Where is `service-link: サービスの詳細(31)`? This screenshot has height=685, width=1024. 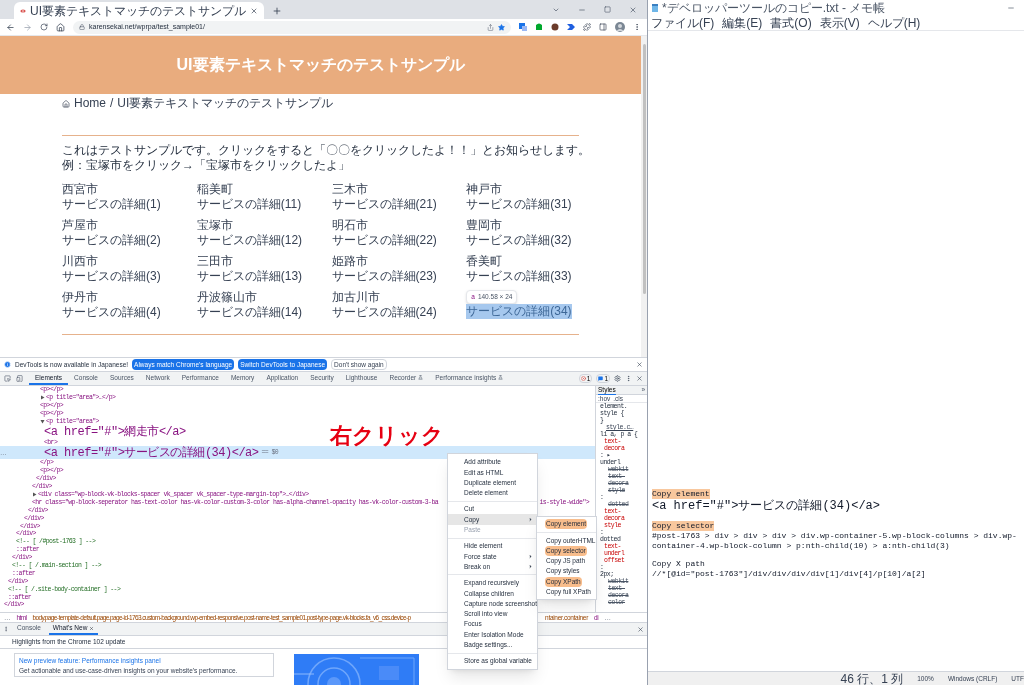 service-link: サービスの詳細(31) is located at coordinates (519, 204).